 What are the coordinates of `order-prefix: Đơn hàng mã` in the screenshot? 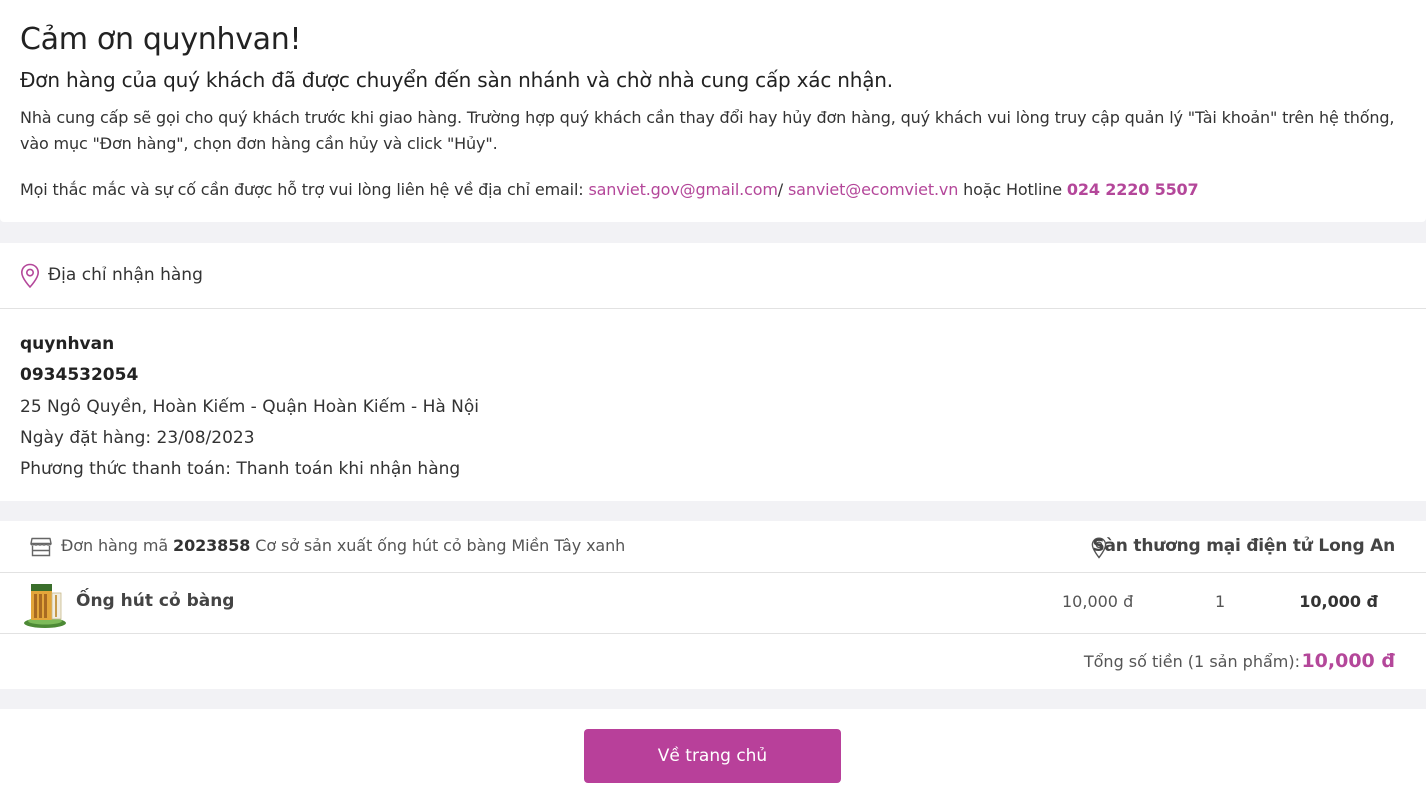 It's located at (117, 545).